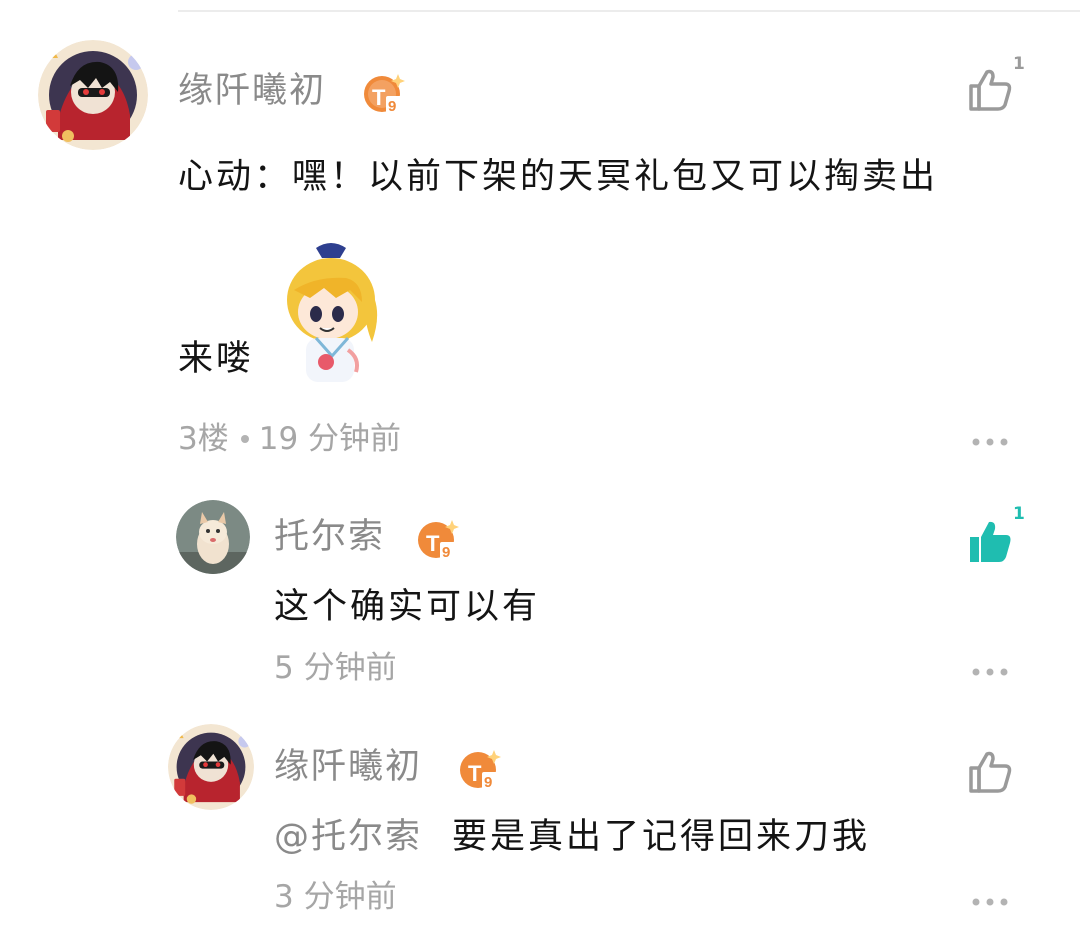 The height and width of the screenshot is (952, 1080). I want to click on top-divider, so click(629, 11).